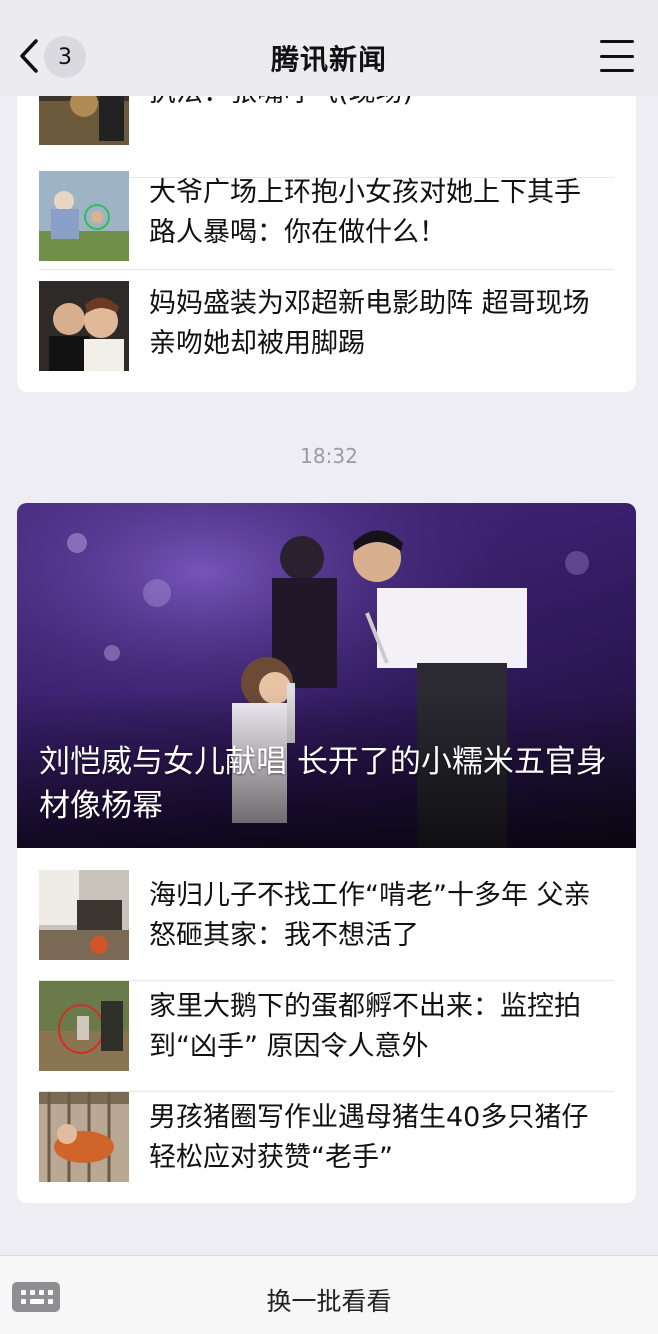 The height and width of the screenshot is (1334, 658). I want to click on news-title: 海归儿子不找工作“啃老”十多年 父亲怒砸其家：我不想活了, so click(370, 915).